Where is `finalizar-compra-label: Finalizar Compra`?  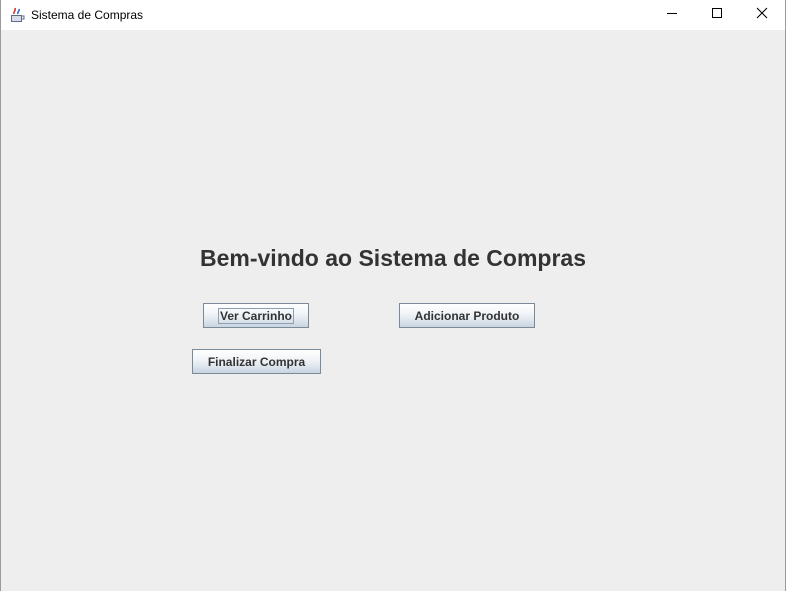 finalizar-compra-label: Finalizar Compra is located at coordinates (256, 361).